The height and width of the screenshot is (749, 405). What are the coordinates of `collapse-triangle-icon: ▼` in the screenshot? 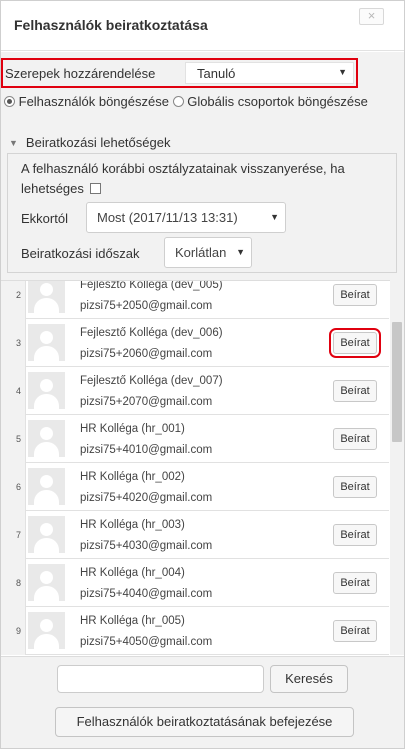 It's located at (13, 143).